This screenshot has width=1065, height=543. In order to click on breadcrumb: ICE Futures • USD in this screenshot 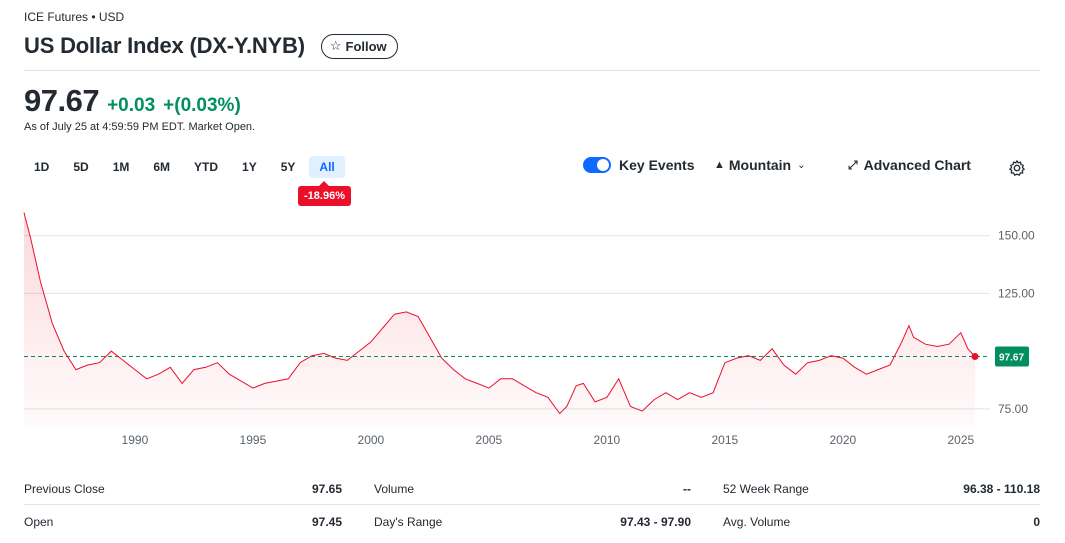, I will do `click(74, 17)`.